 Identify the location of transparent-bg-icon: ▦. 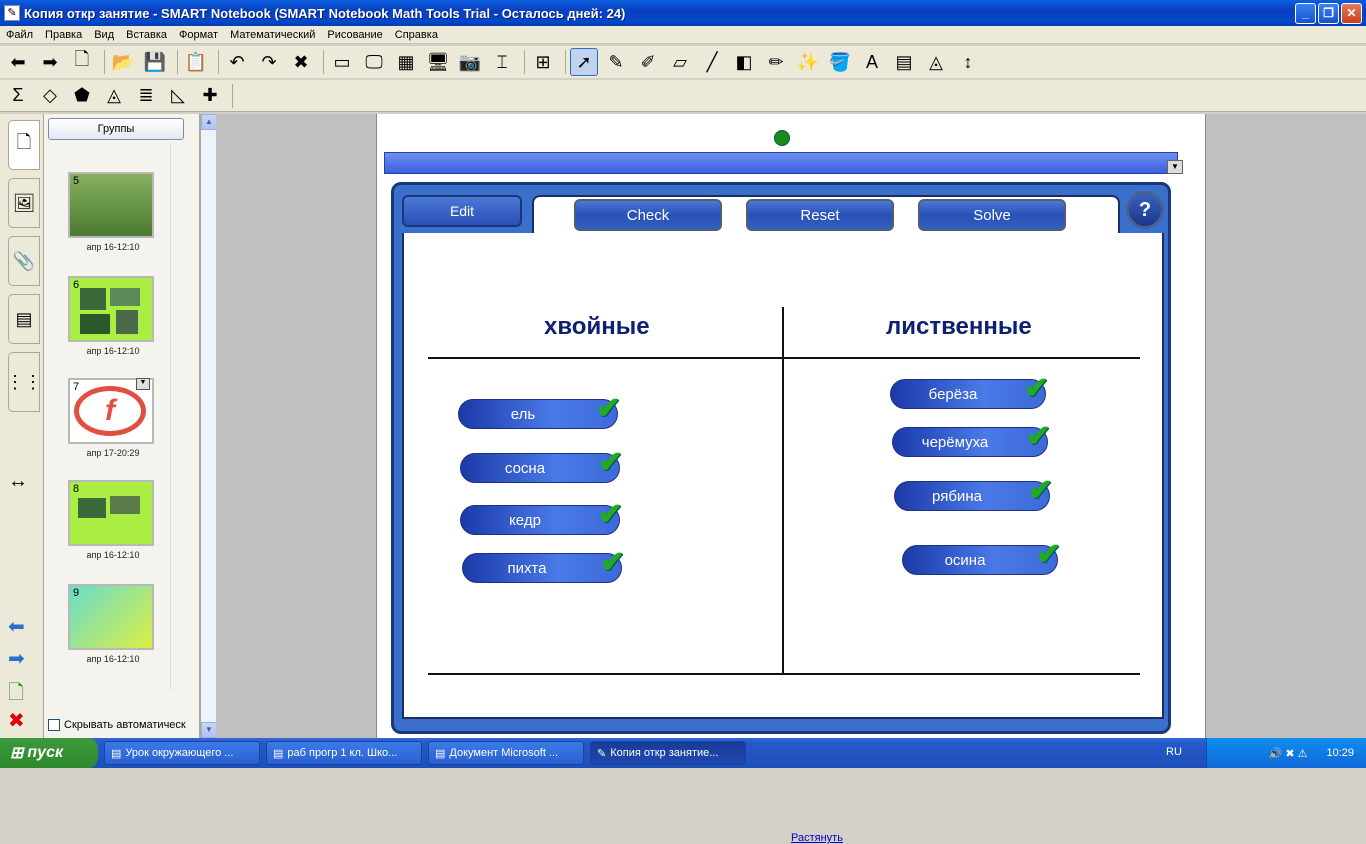
(406, 62).